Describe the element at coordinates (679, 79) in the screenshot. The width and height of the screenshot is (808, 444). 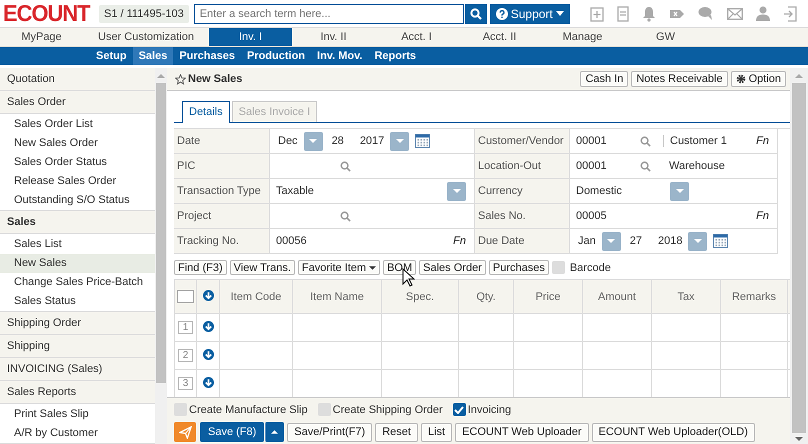
I see `action-button: Notes Receivable` at that location.